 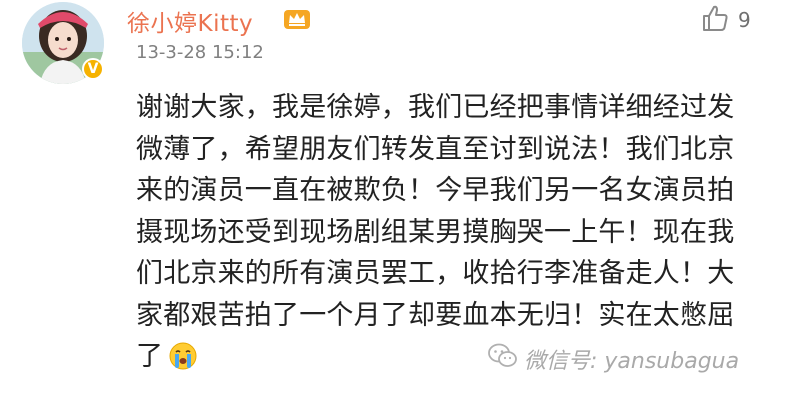 I want to click on post-text-line: 家都艰苦拍了一个月了却要血本无归！实在太憋屈, so click(x=435, y=315).